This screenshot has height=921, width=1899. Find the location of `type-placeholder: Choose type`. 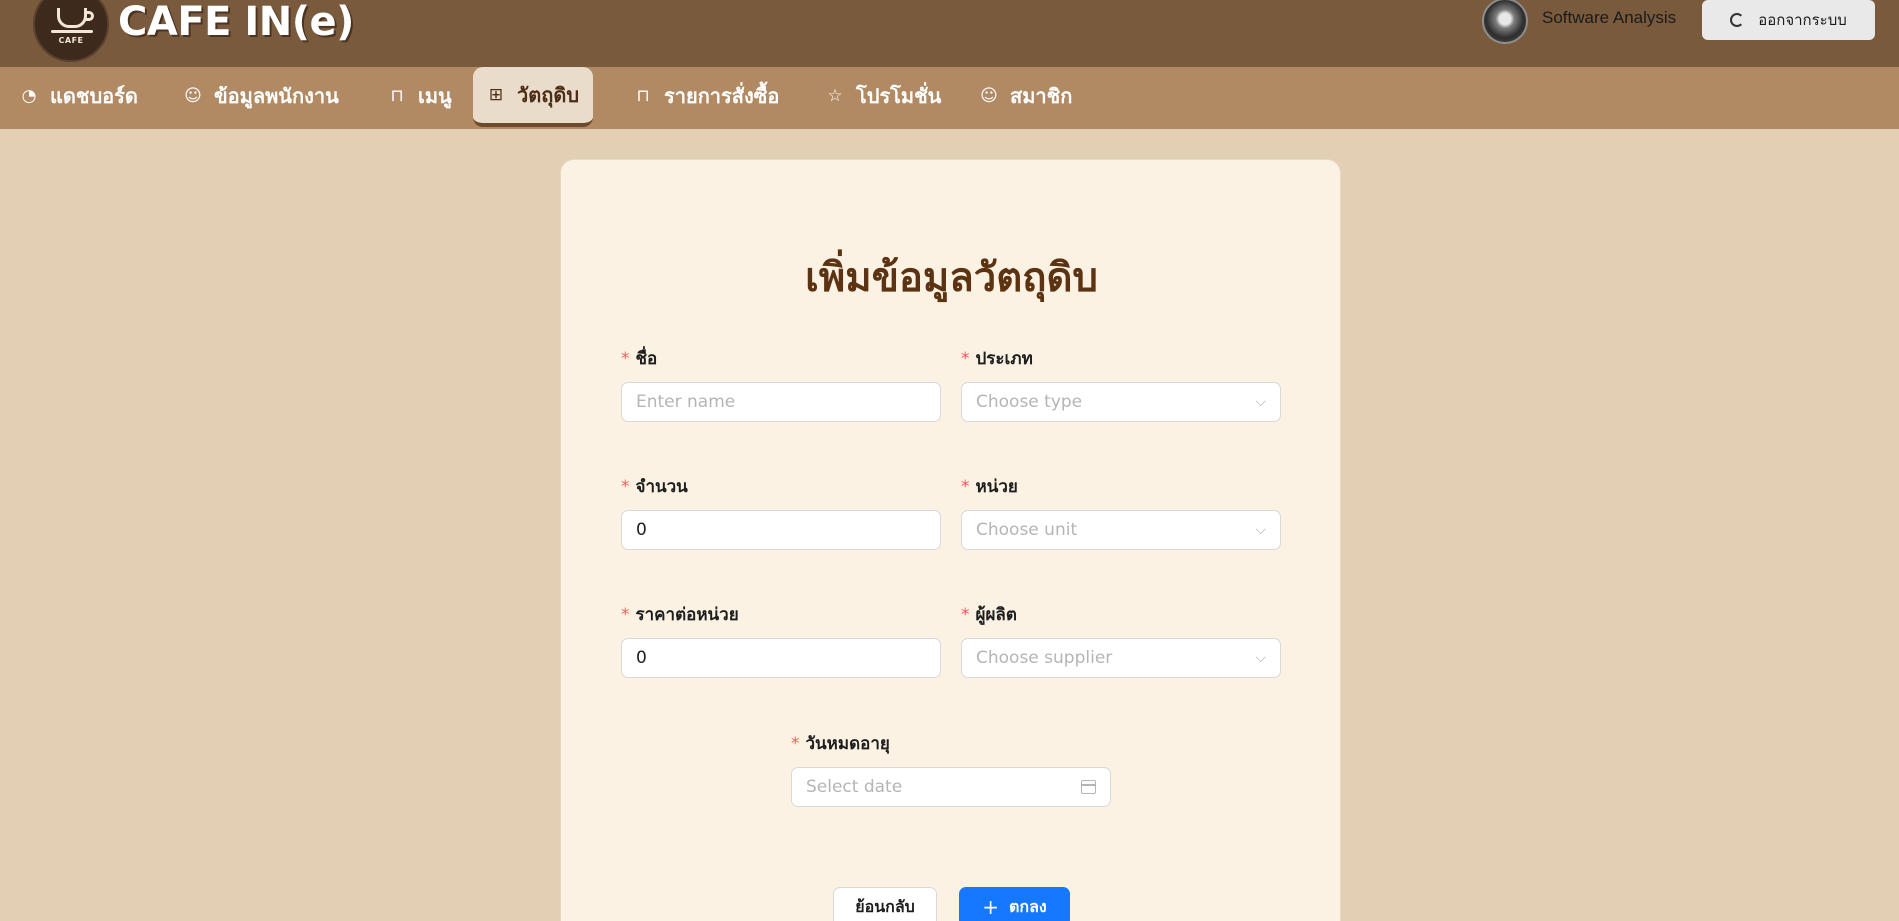

type-placeholder: Choose type is located at coordinates (1029, 402).